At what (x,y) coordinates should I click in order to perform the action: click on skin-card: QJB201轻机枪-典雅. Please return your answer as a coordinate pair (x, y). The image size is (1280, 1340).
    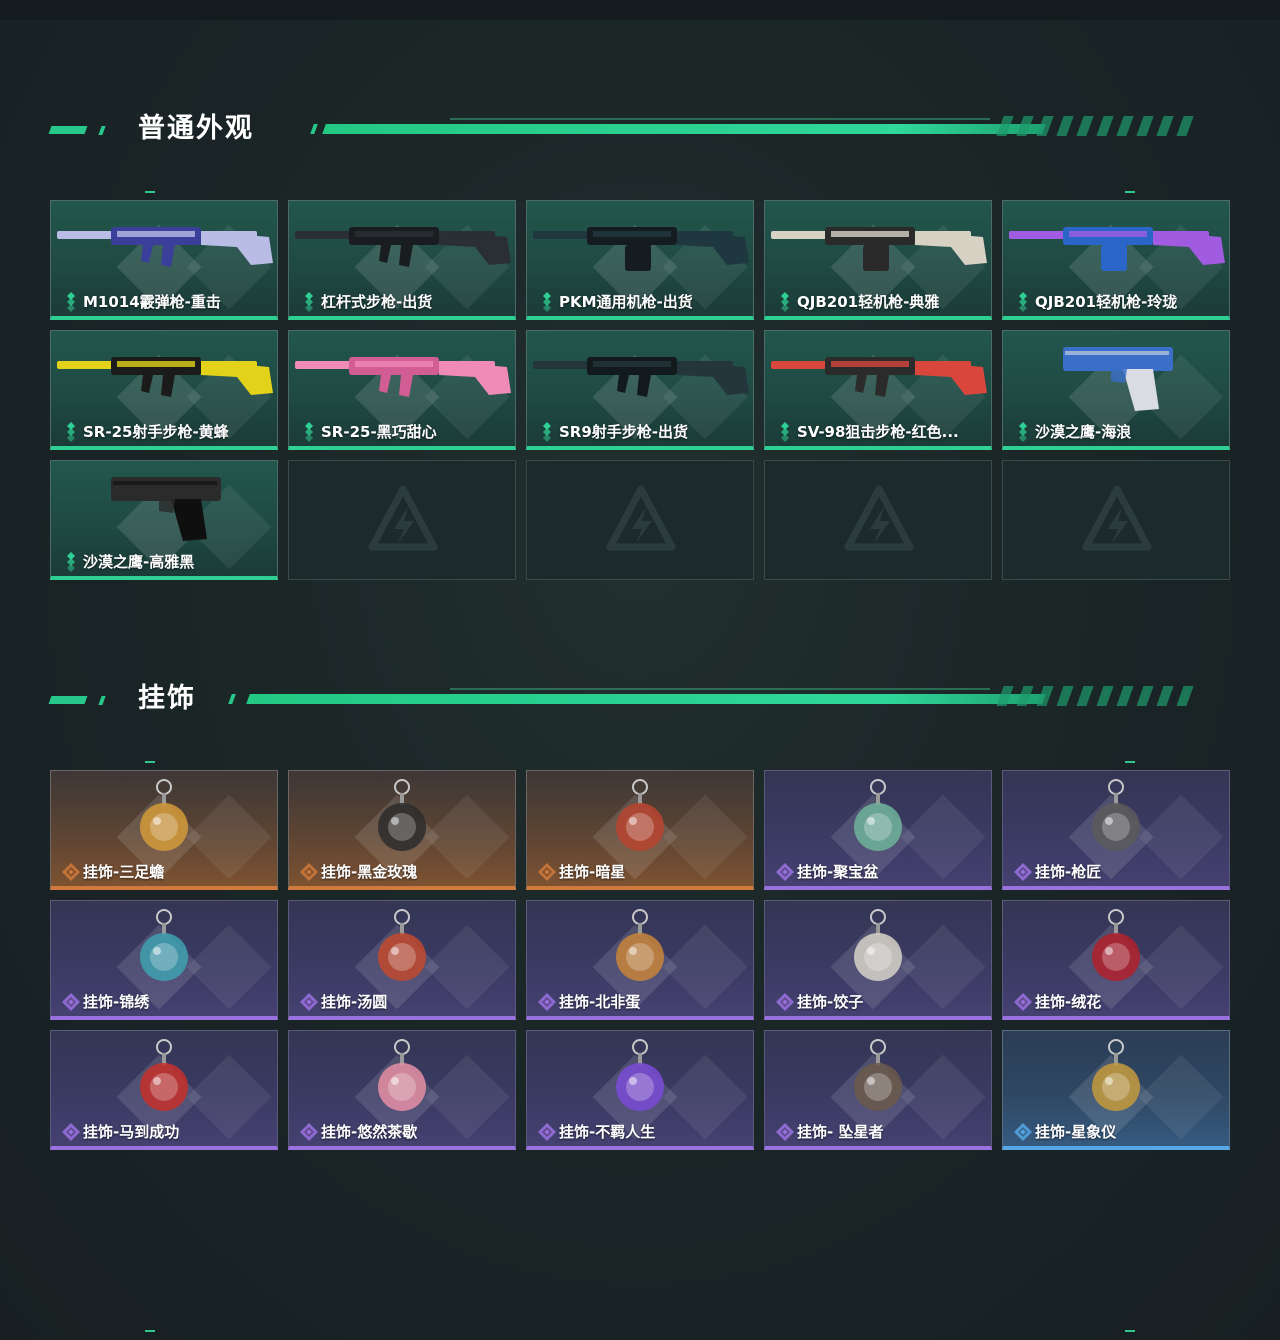
    Looking at the image, I should click on (878, 260).